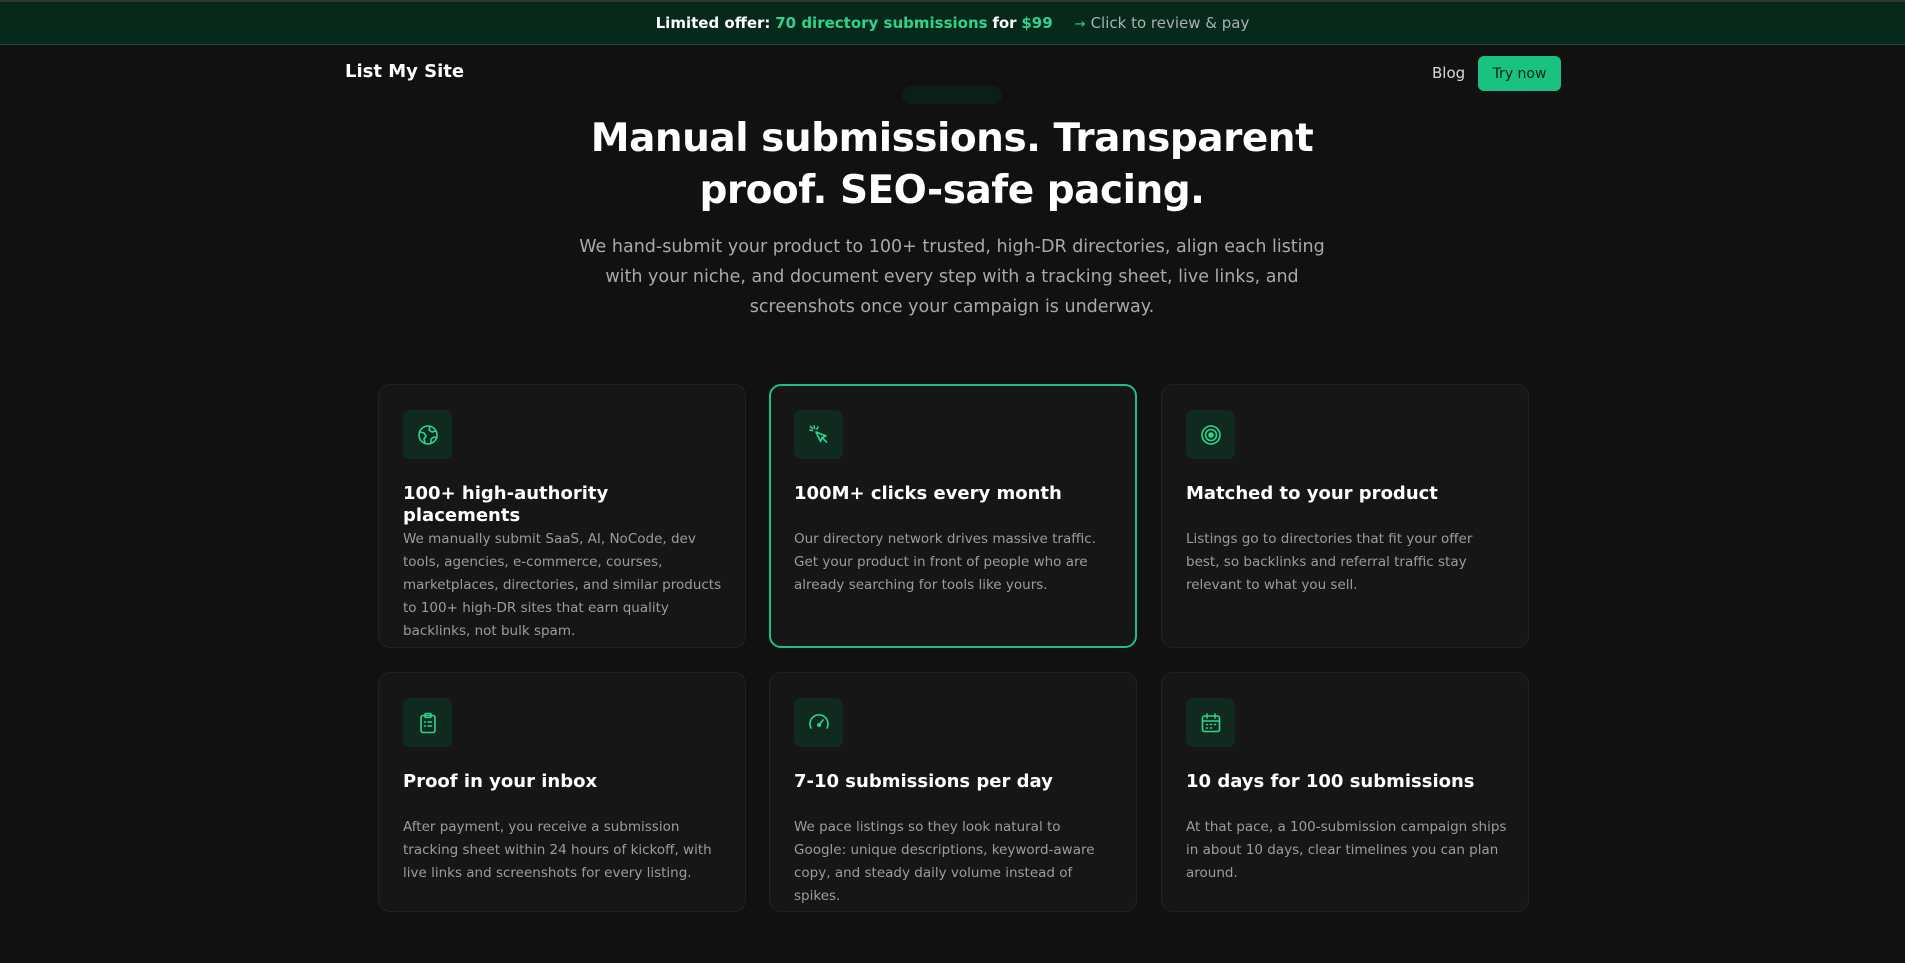 The width and height of the screenshot is (1905, 963). What do you see at coordinates (427, 722) in the screenshot?
I see `clipboard-icon` at bounding box center [427, 722].